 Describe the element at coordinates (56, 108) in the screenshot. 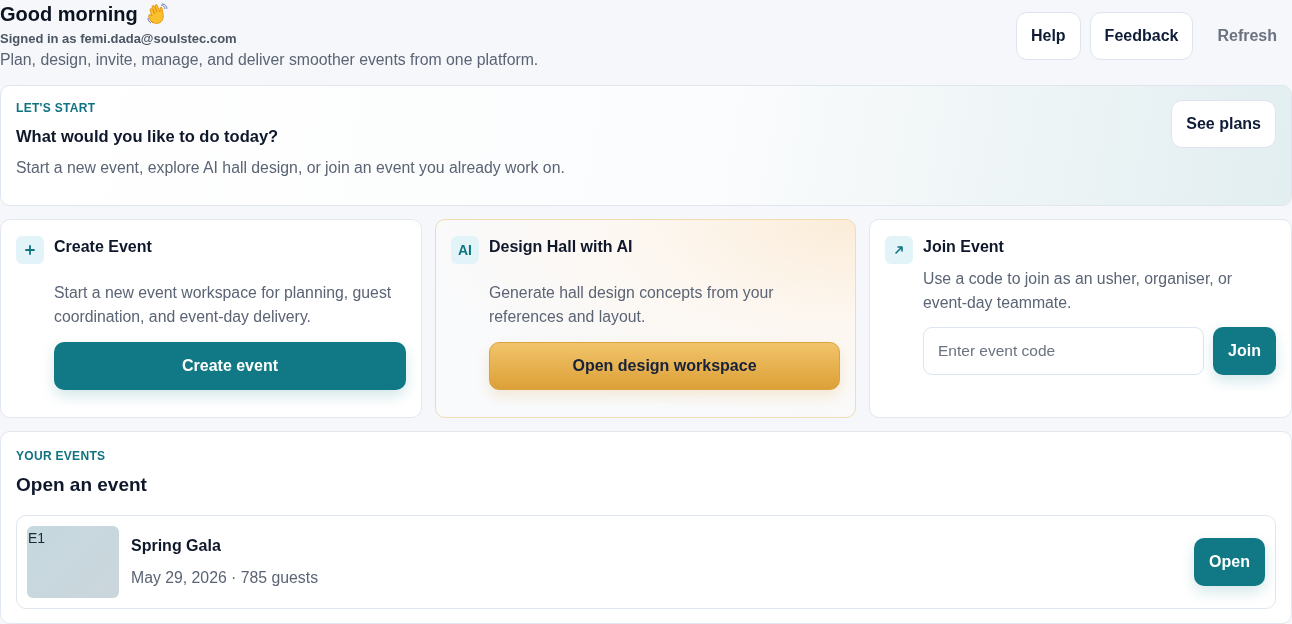

I see `section-eyebrow: LET'S START` at that location.